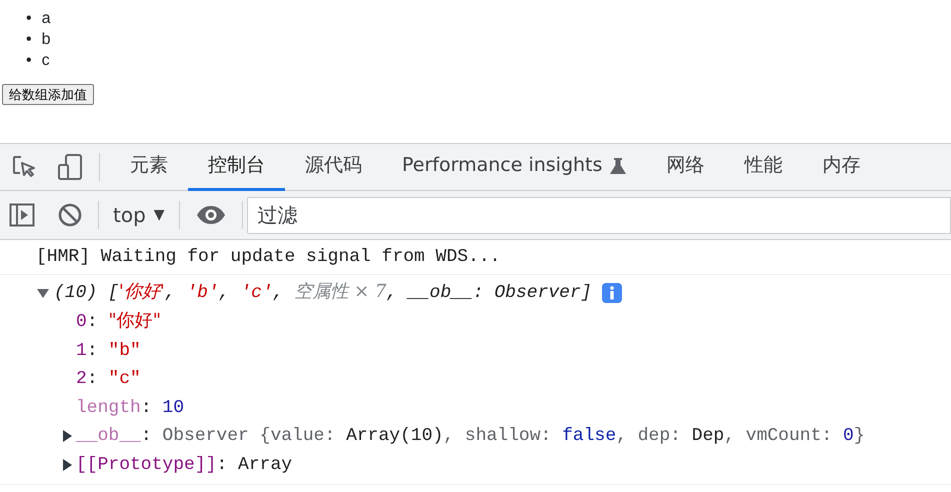  Describe the element at coordinates (612, 292) in the screenshot. I see `info-icon` at that location.